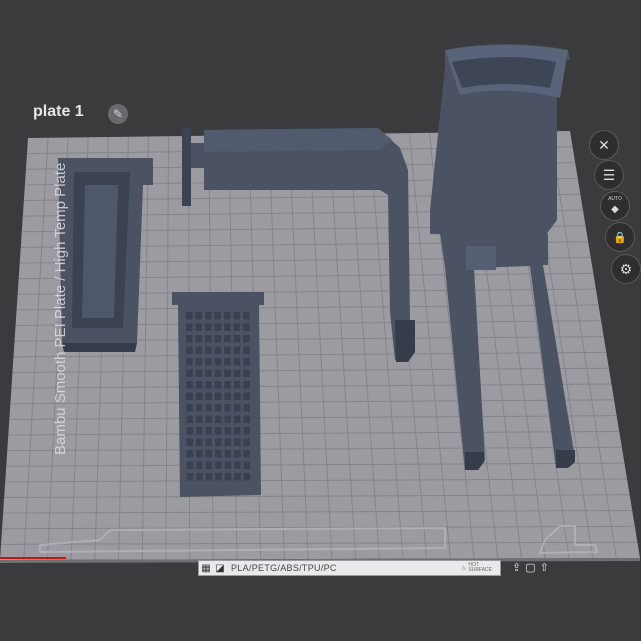 This screenshot has width=641, height=641. Describe the element at coordinates (284, 568) in the screenshot. I see `filament-compat-text: PLA/PETG/ABS/TPU/PC` at that location.